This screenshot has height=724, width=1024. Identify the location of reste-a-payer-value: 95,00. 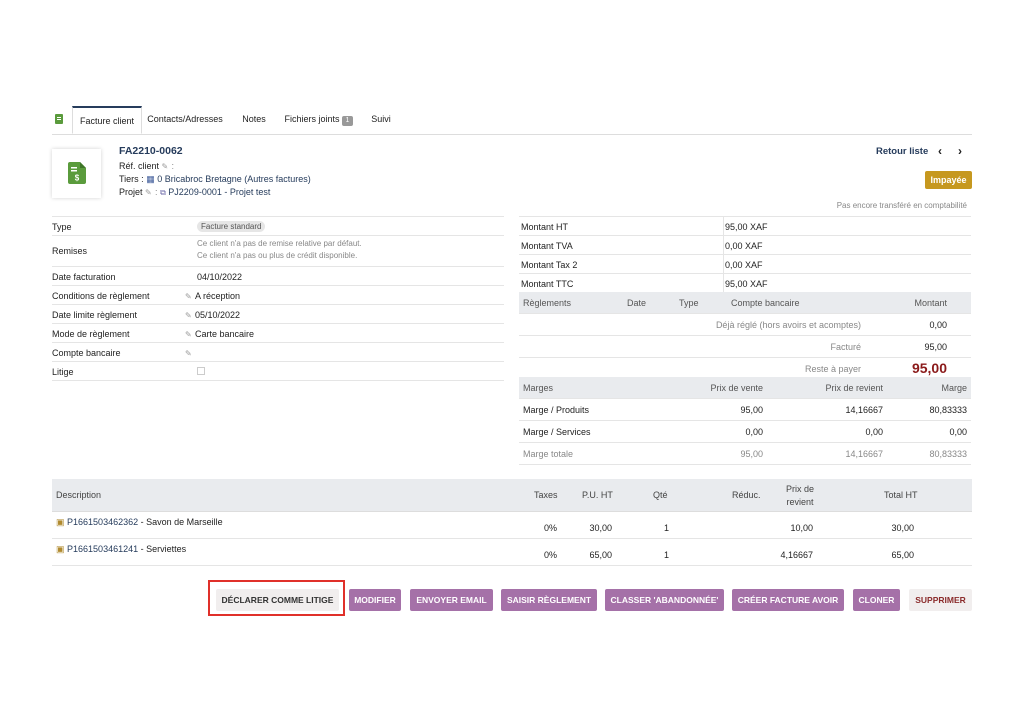
(929, 368).